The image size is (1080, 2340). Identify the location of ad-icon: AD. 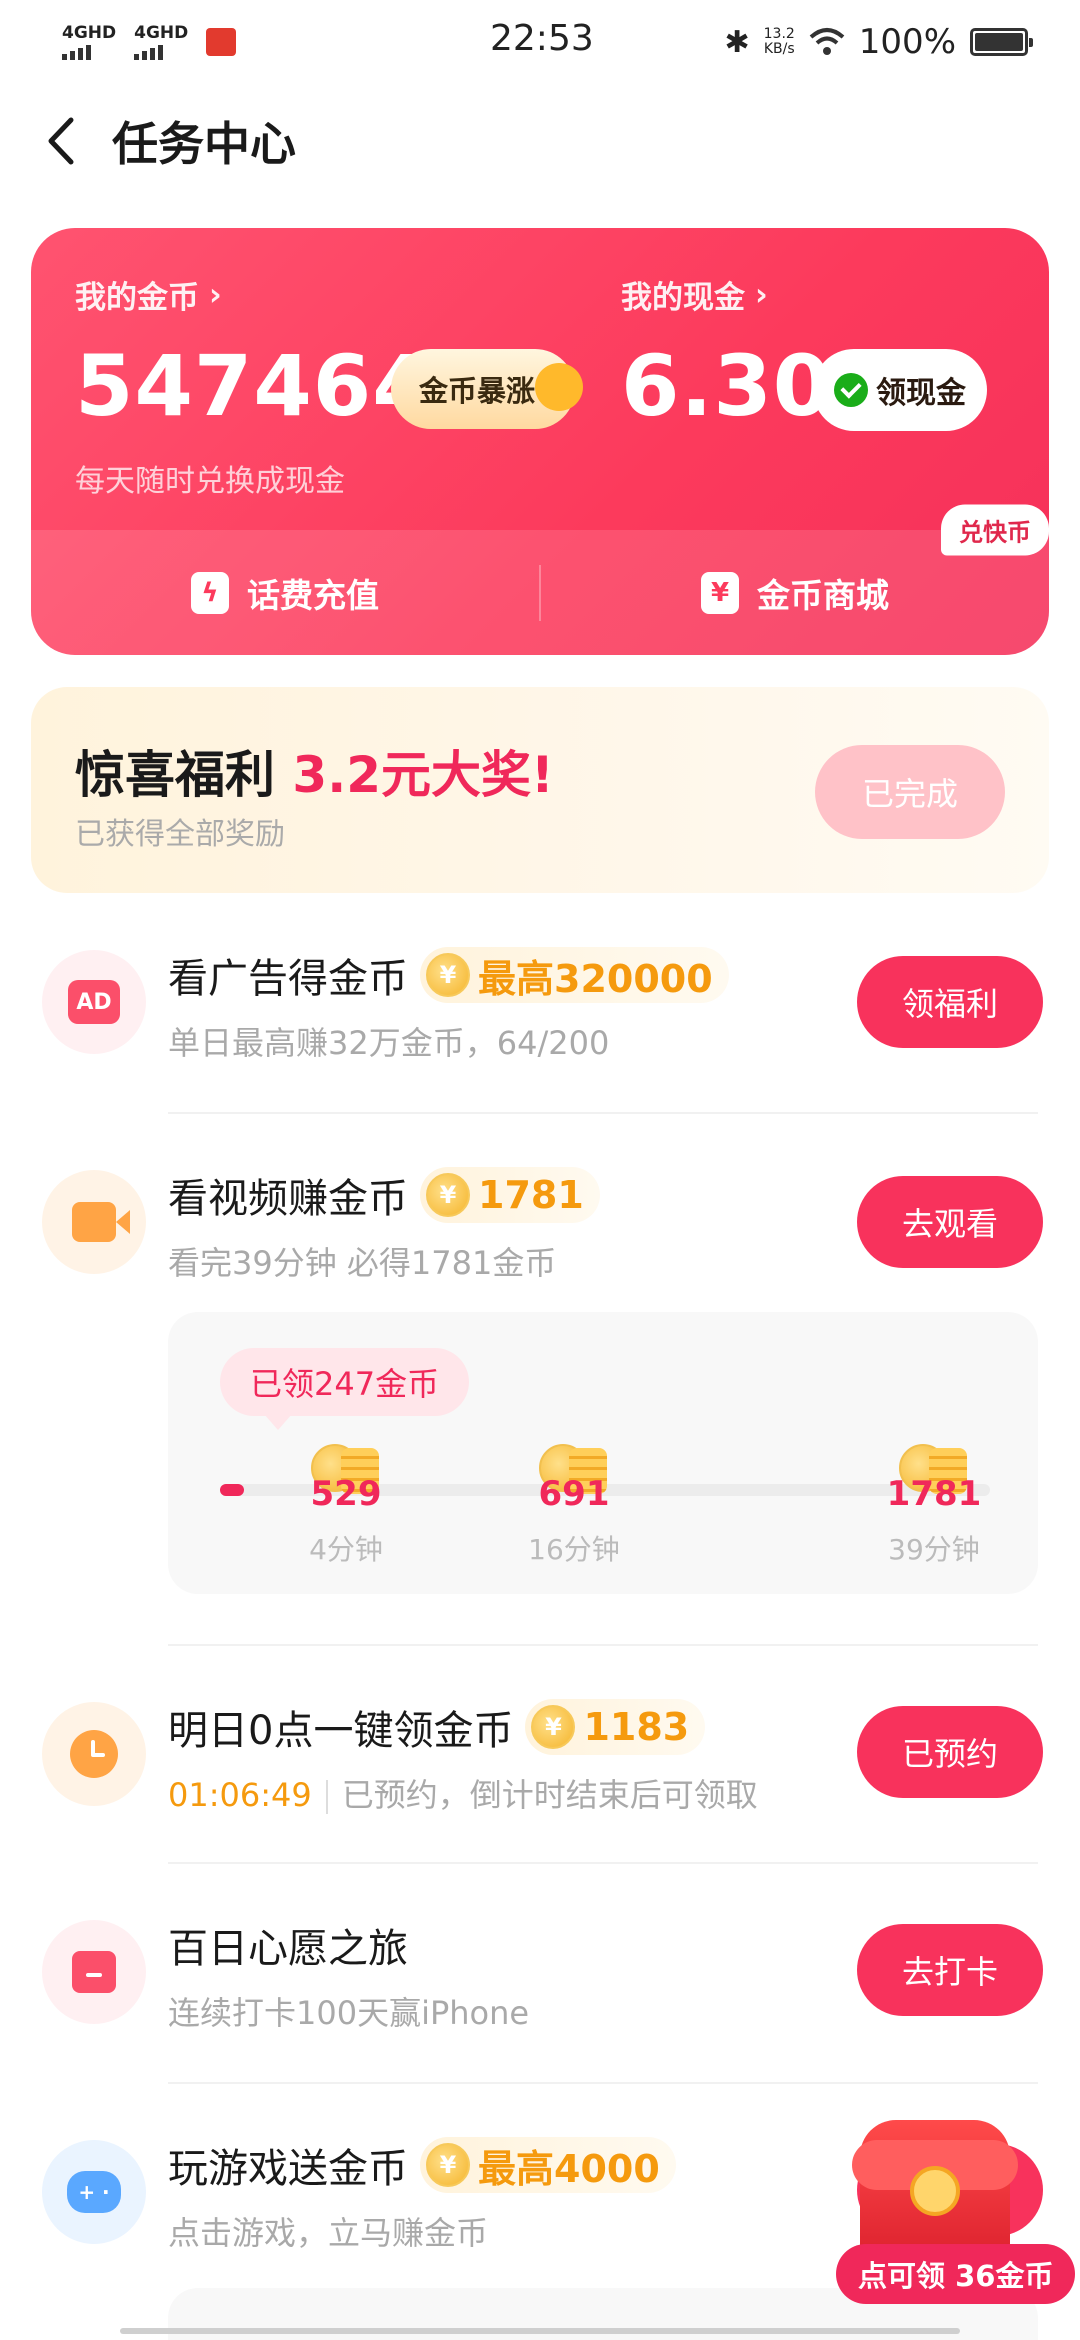
(94, 1002).